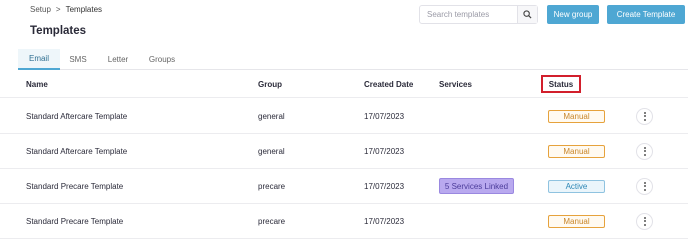  Describe the element at coordinates (573, 14) in the screenshot. I see `new-group-button: New group` at that location.